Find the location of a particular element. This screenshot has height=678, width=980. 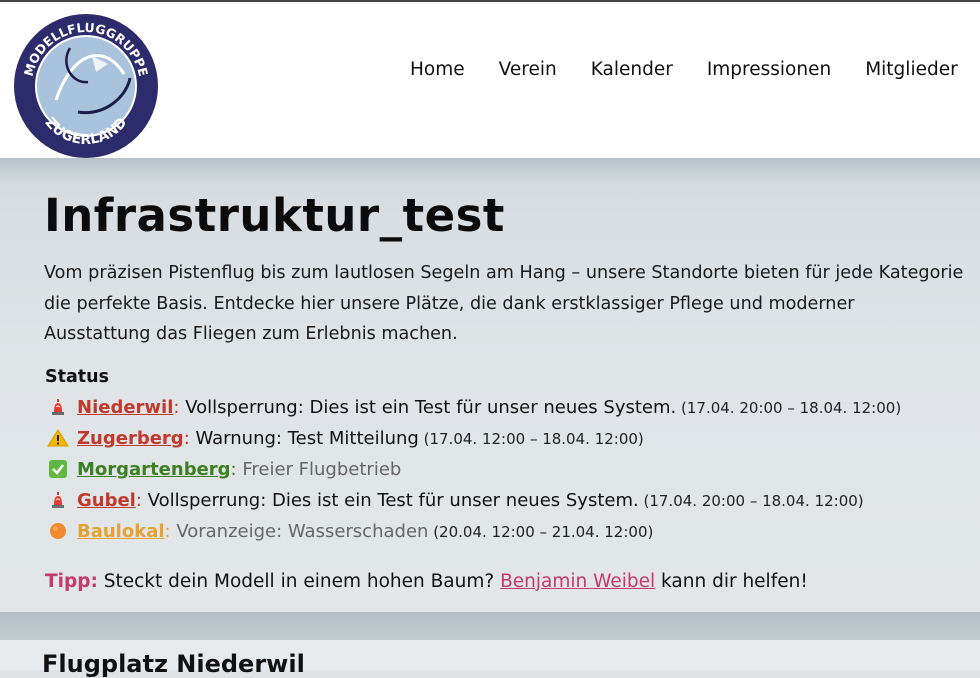

club-logo: MODELLFLUGGRUPPE ZUGERLAND is located at coordinates (86, 86).